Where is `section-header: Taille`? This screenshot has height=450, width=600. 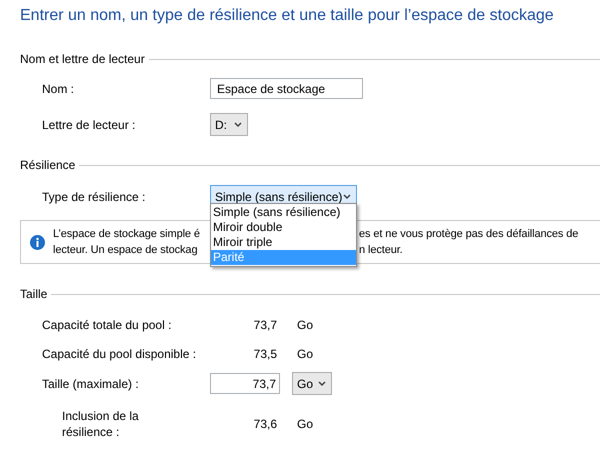 section-header: Taille is located at coordinates (34, 294).